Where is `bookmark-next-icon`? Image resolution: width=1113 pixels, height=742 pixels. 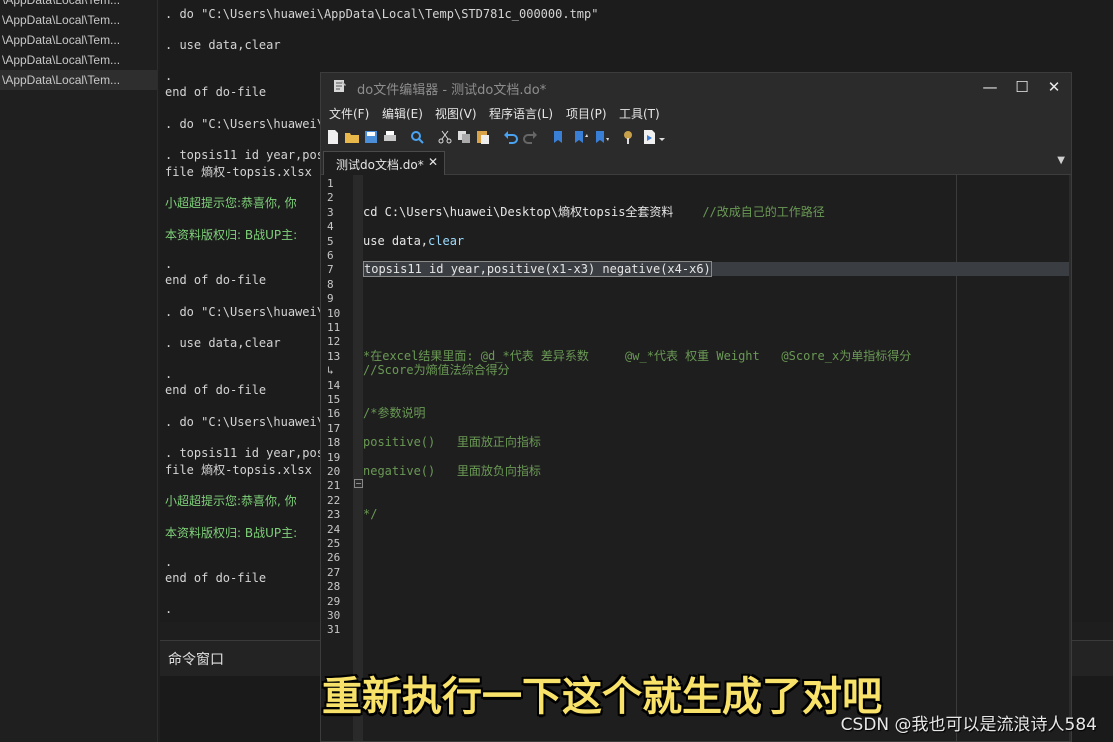
bookmark-next-icon is located at coordinates (601, 137).